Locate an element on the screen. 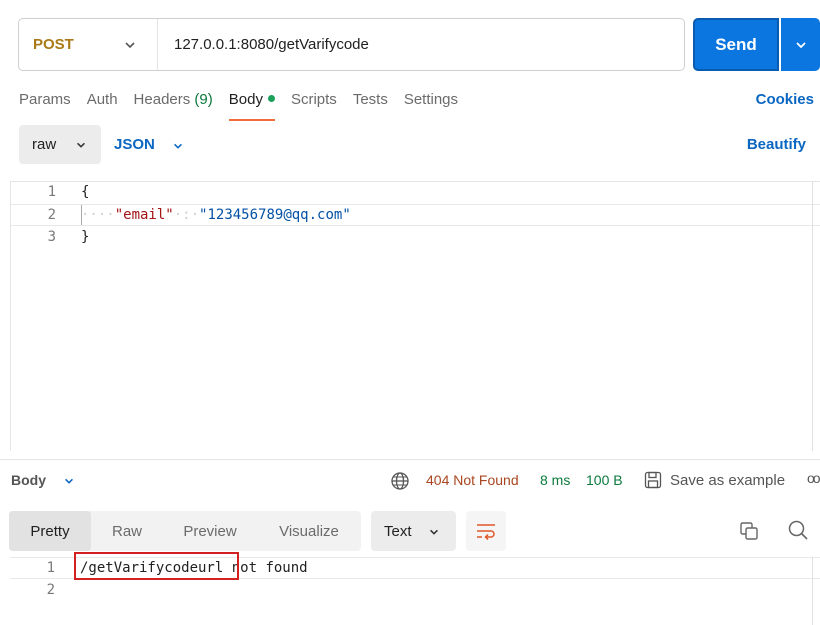 Image resolution: width=820 pixels, height=625 pixels. body-indicator-dot is located at coordinates (271, 98).